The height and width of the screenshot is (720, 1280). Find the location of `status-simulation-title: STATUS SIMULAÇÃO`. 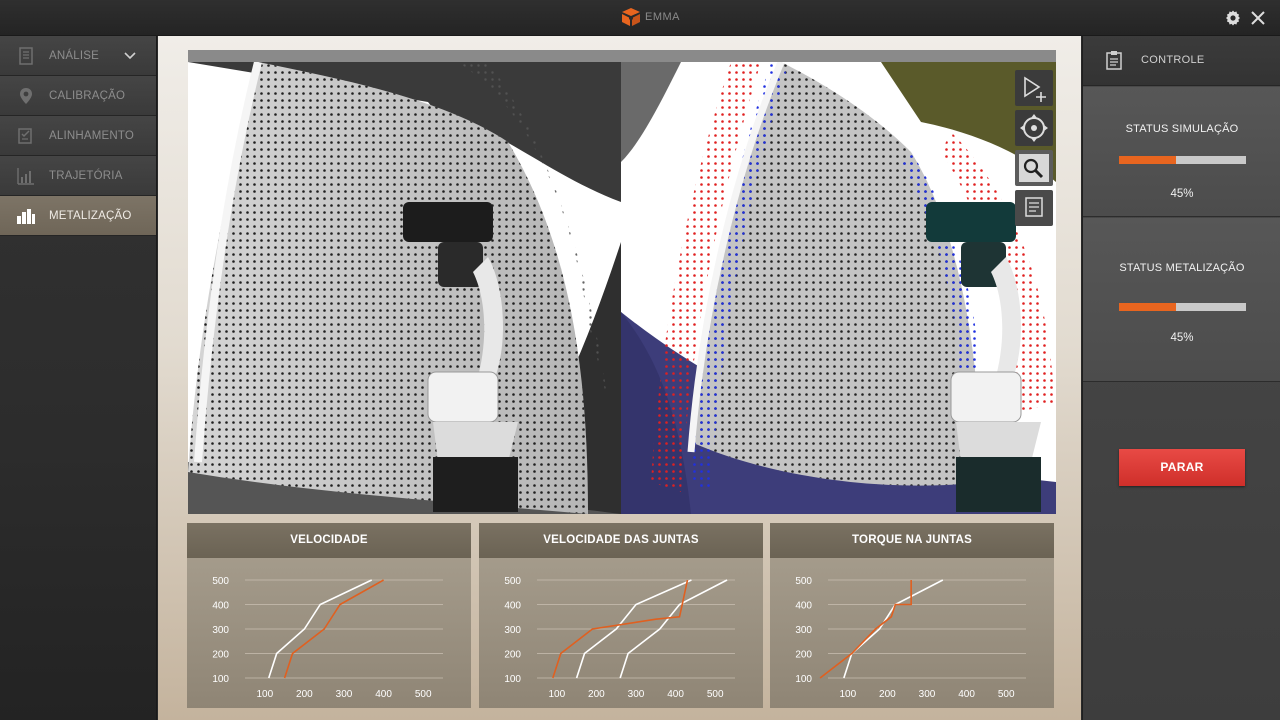

status-simulation-title: STATUS SIMULAÇÃO is located at coordinates (1182, 129).